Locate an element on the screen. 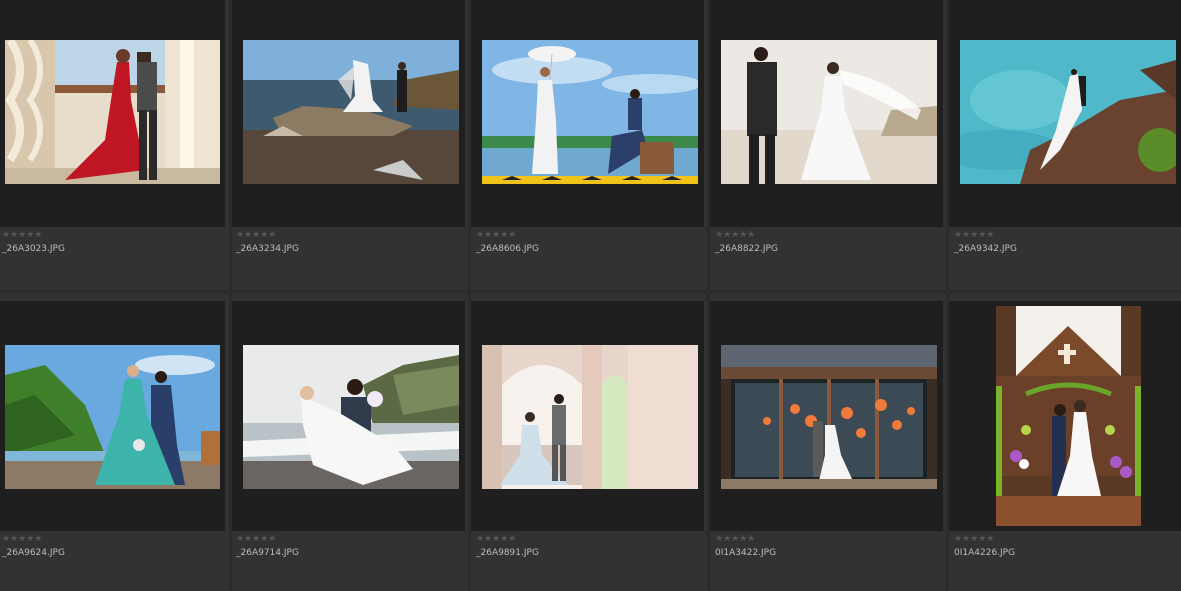 Image resolution: width=1181 pixels, height=591 pixels. photo-filename: _26A9714.JPG is located at coordinates (267, 553).